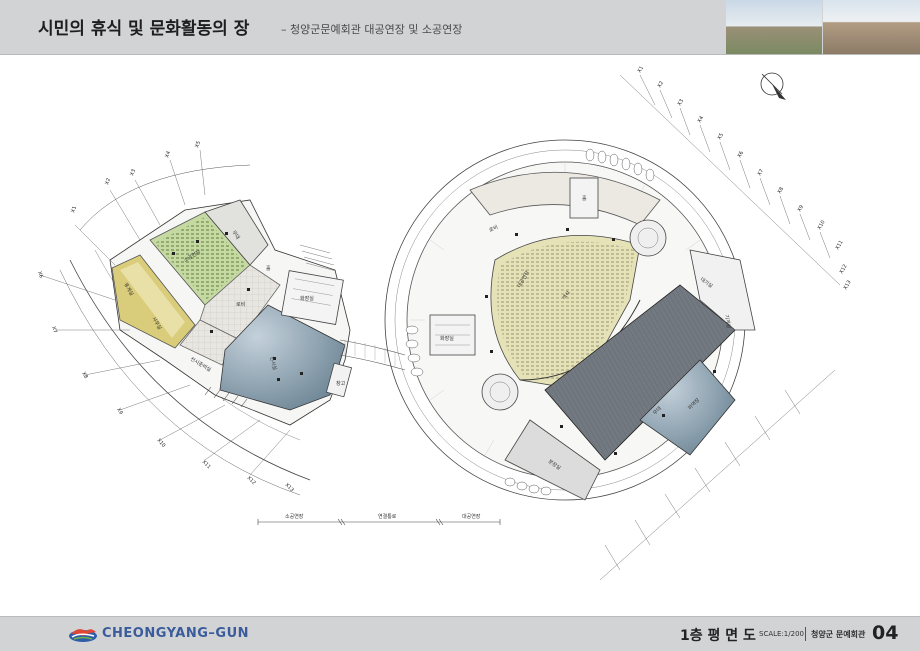 This screenshot has height=651, width=920. I want to click on connector-label-large: 대공연장, so click(471, 516).